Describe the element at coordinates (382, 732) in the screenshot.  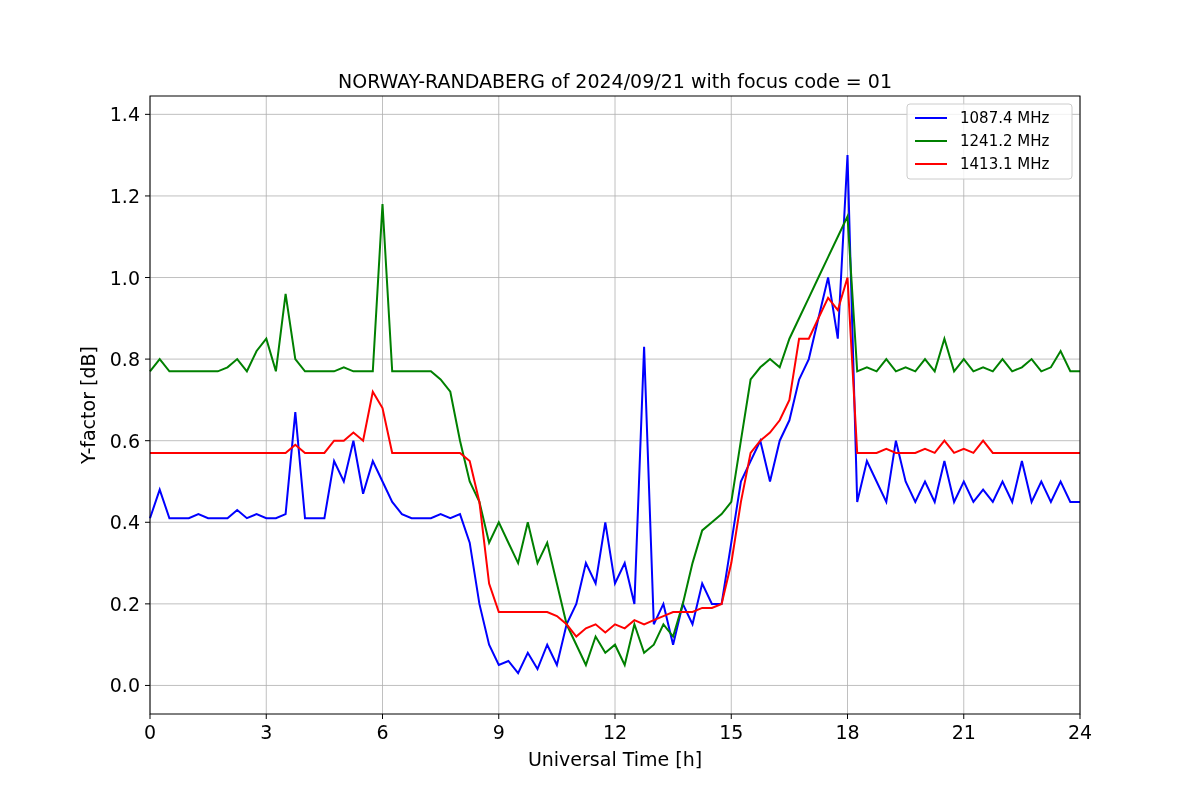
I see `tick-label: 6` at that location.